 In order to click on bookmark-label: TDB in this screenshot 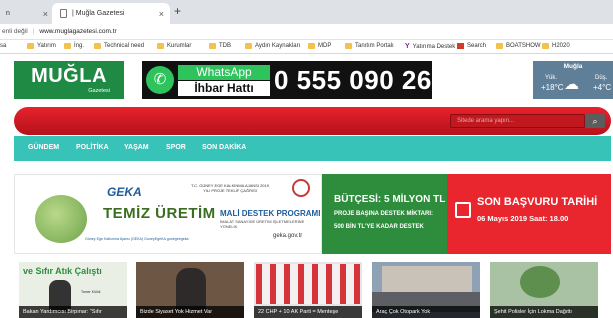, I will do `click(225, 46)`.